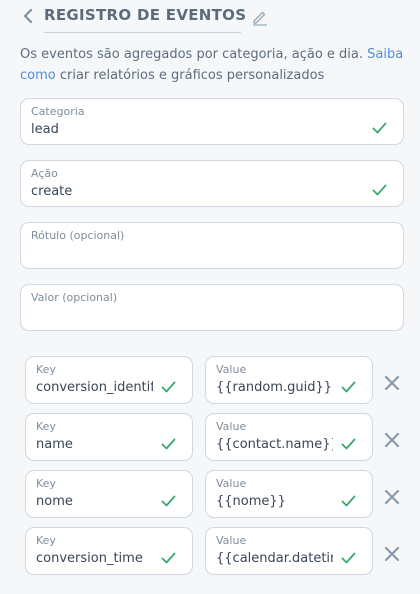  What do you see at coordinates (78, 235) in the screenshot?
I see `label-optional-label: Rótulo (opcional)` at bounding box center [78, 235].